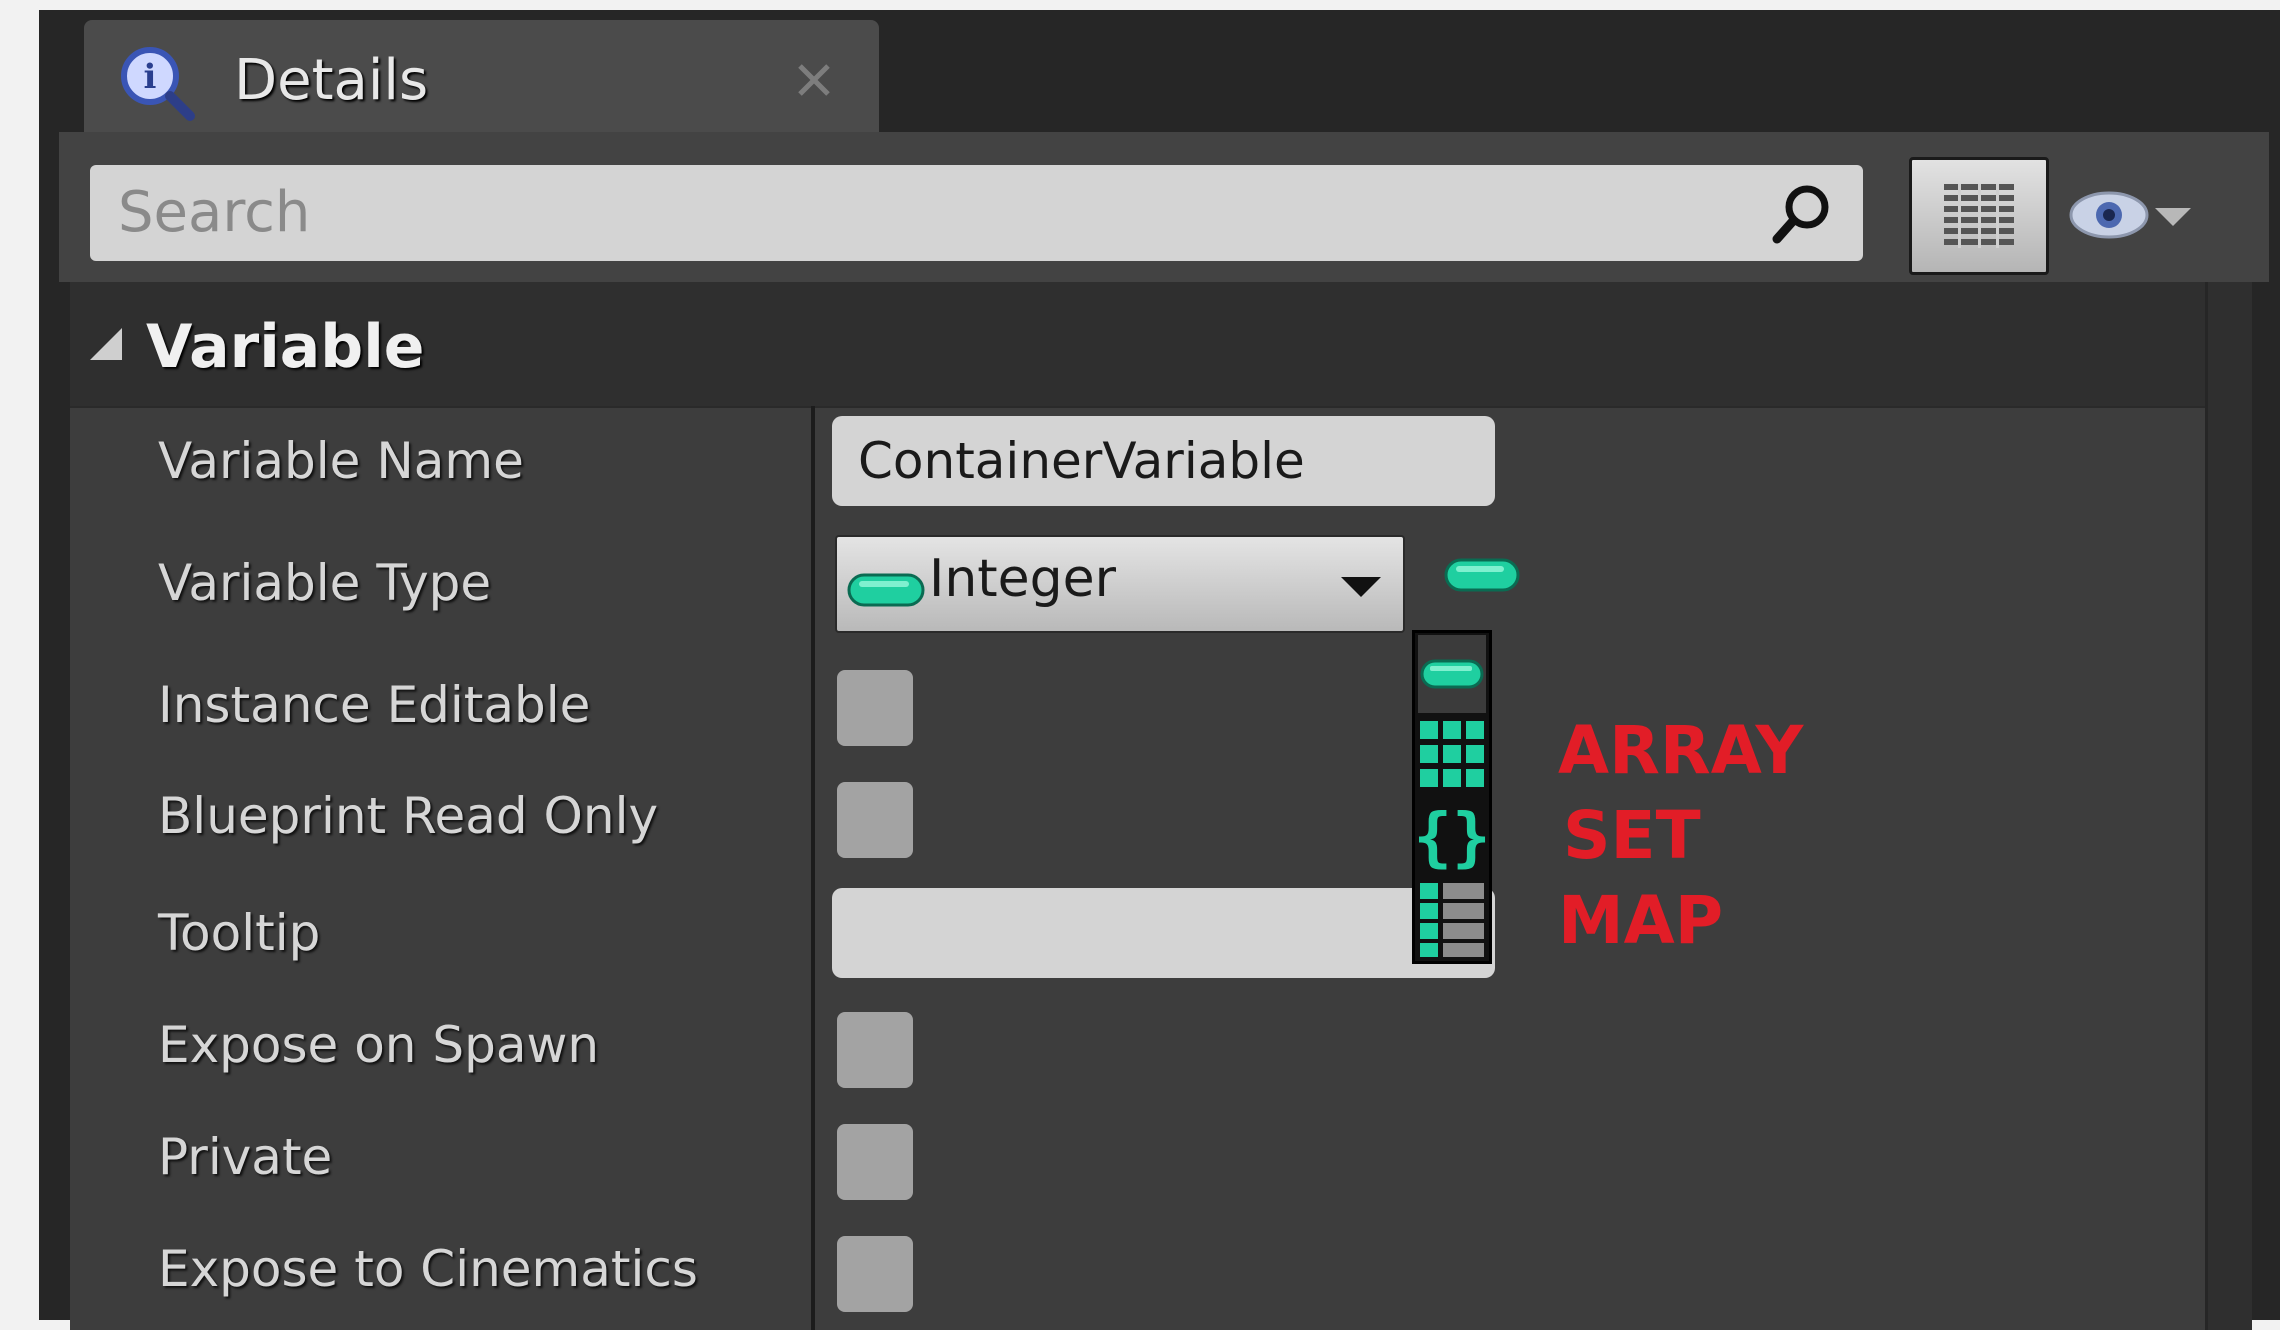 The image size is (2280, 1330). Describe the element at coordinates (1452, 797) in the screenshot. I see `container-type-menu: {}` at that location.